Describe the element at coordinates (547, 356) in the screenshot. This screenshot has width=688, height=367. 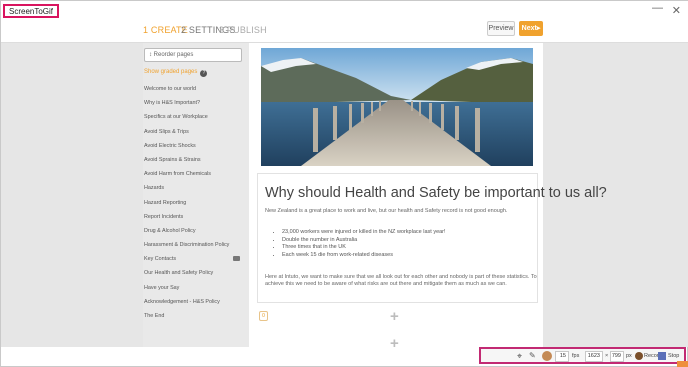
I see `cursor-capture-icon` at that location.